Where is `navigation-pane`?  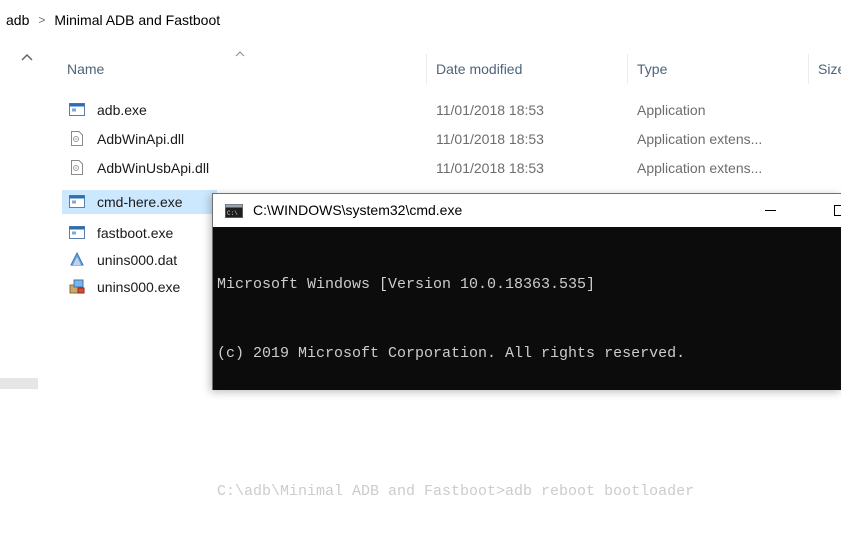 navigation-pane is located at coordinates (19, 214).